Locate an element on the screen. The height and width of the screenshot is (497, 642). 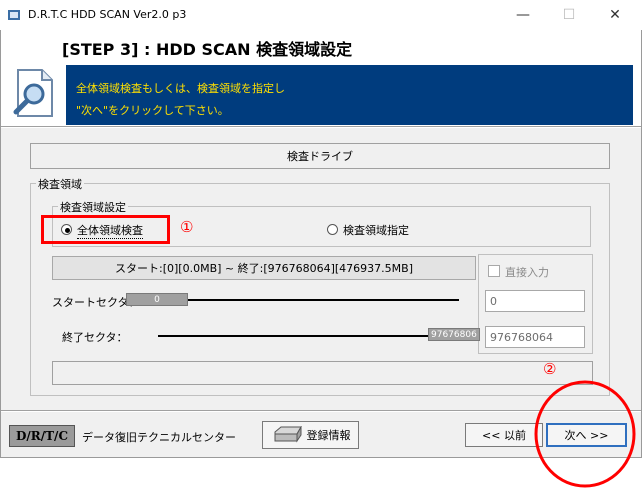
maximize-button: ☐ is located at coordinates (569, 15).